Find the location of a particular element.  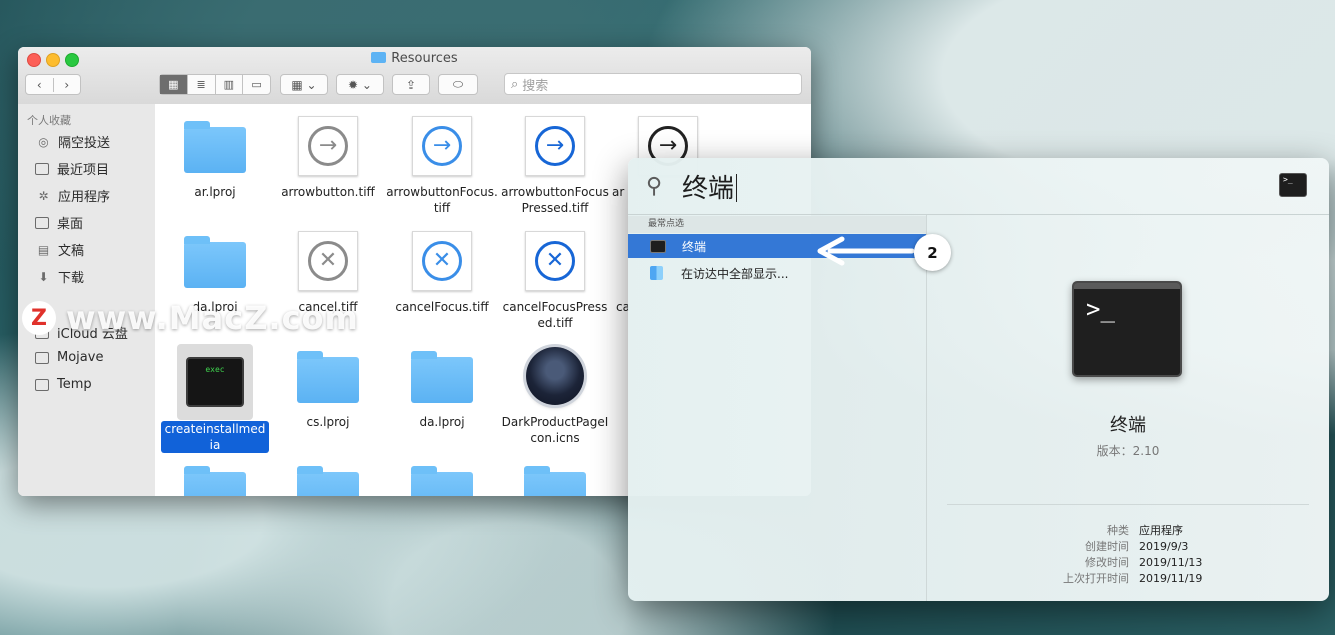

sidebar-item-desktop: 桌面 is located at coordinates (59, 222).